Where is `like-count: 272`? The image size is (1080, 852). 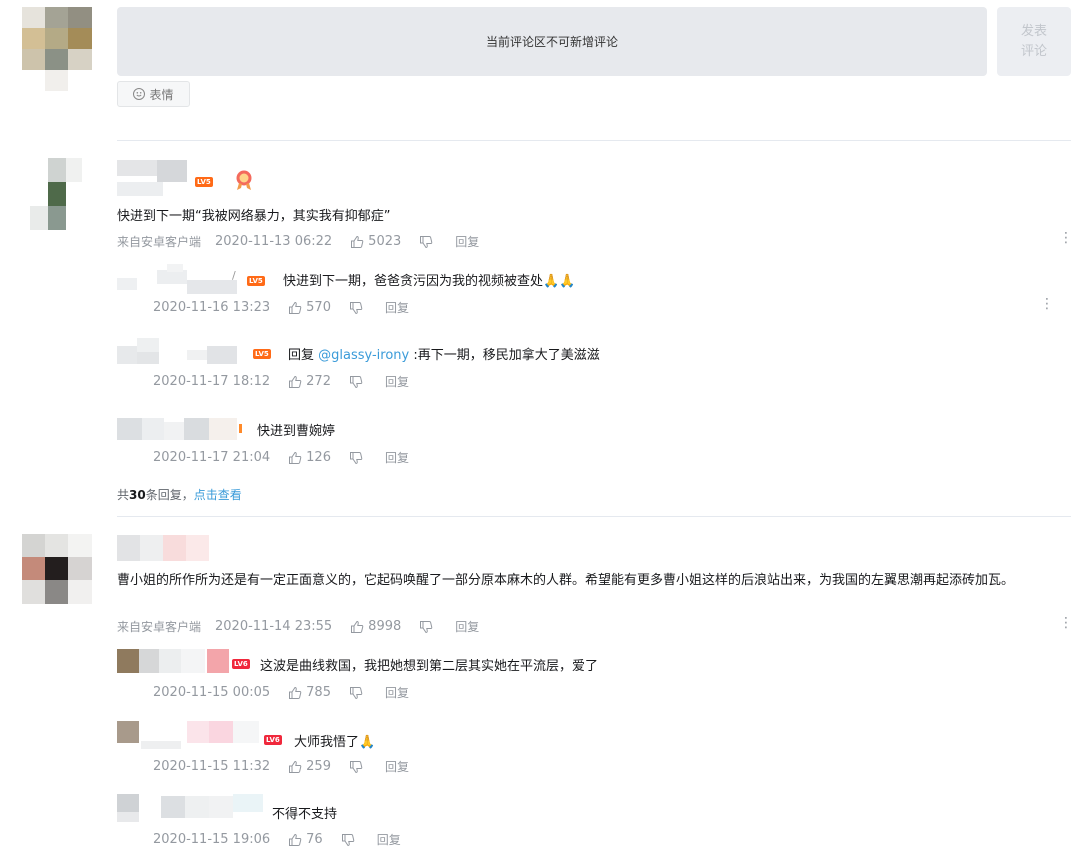
like-count: 272 is located at coordinates (318, 381).